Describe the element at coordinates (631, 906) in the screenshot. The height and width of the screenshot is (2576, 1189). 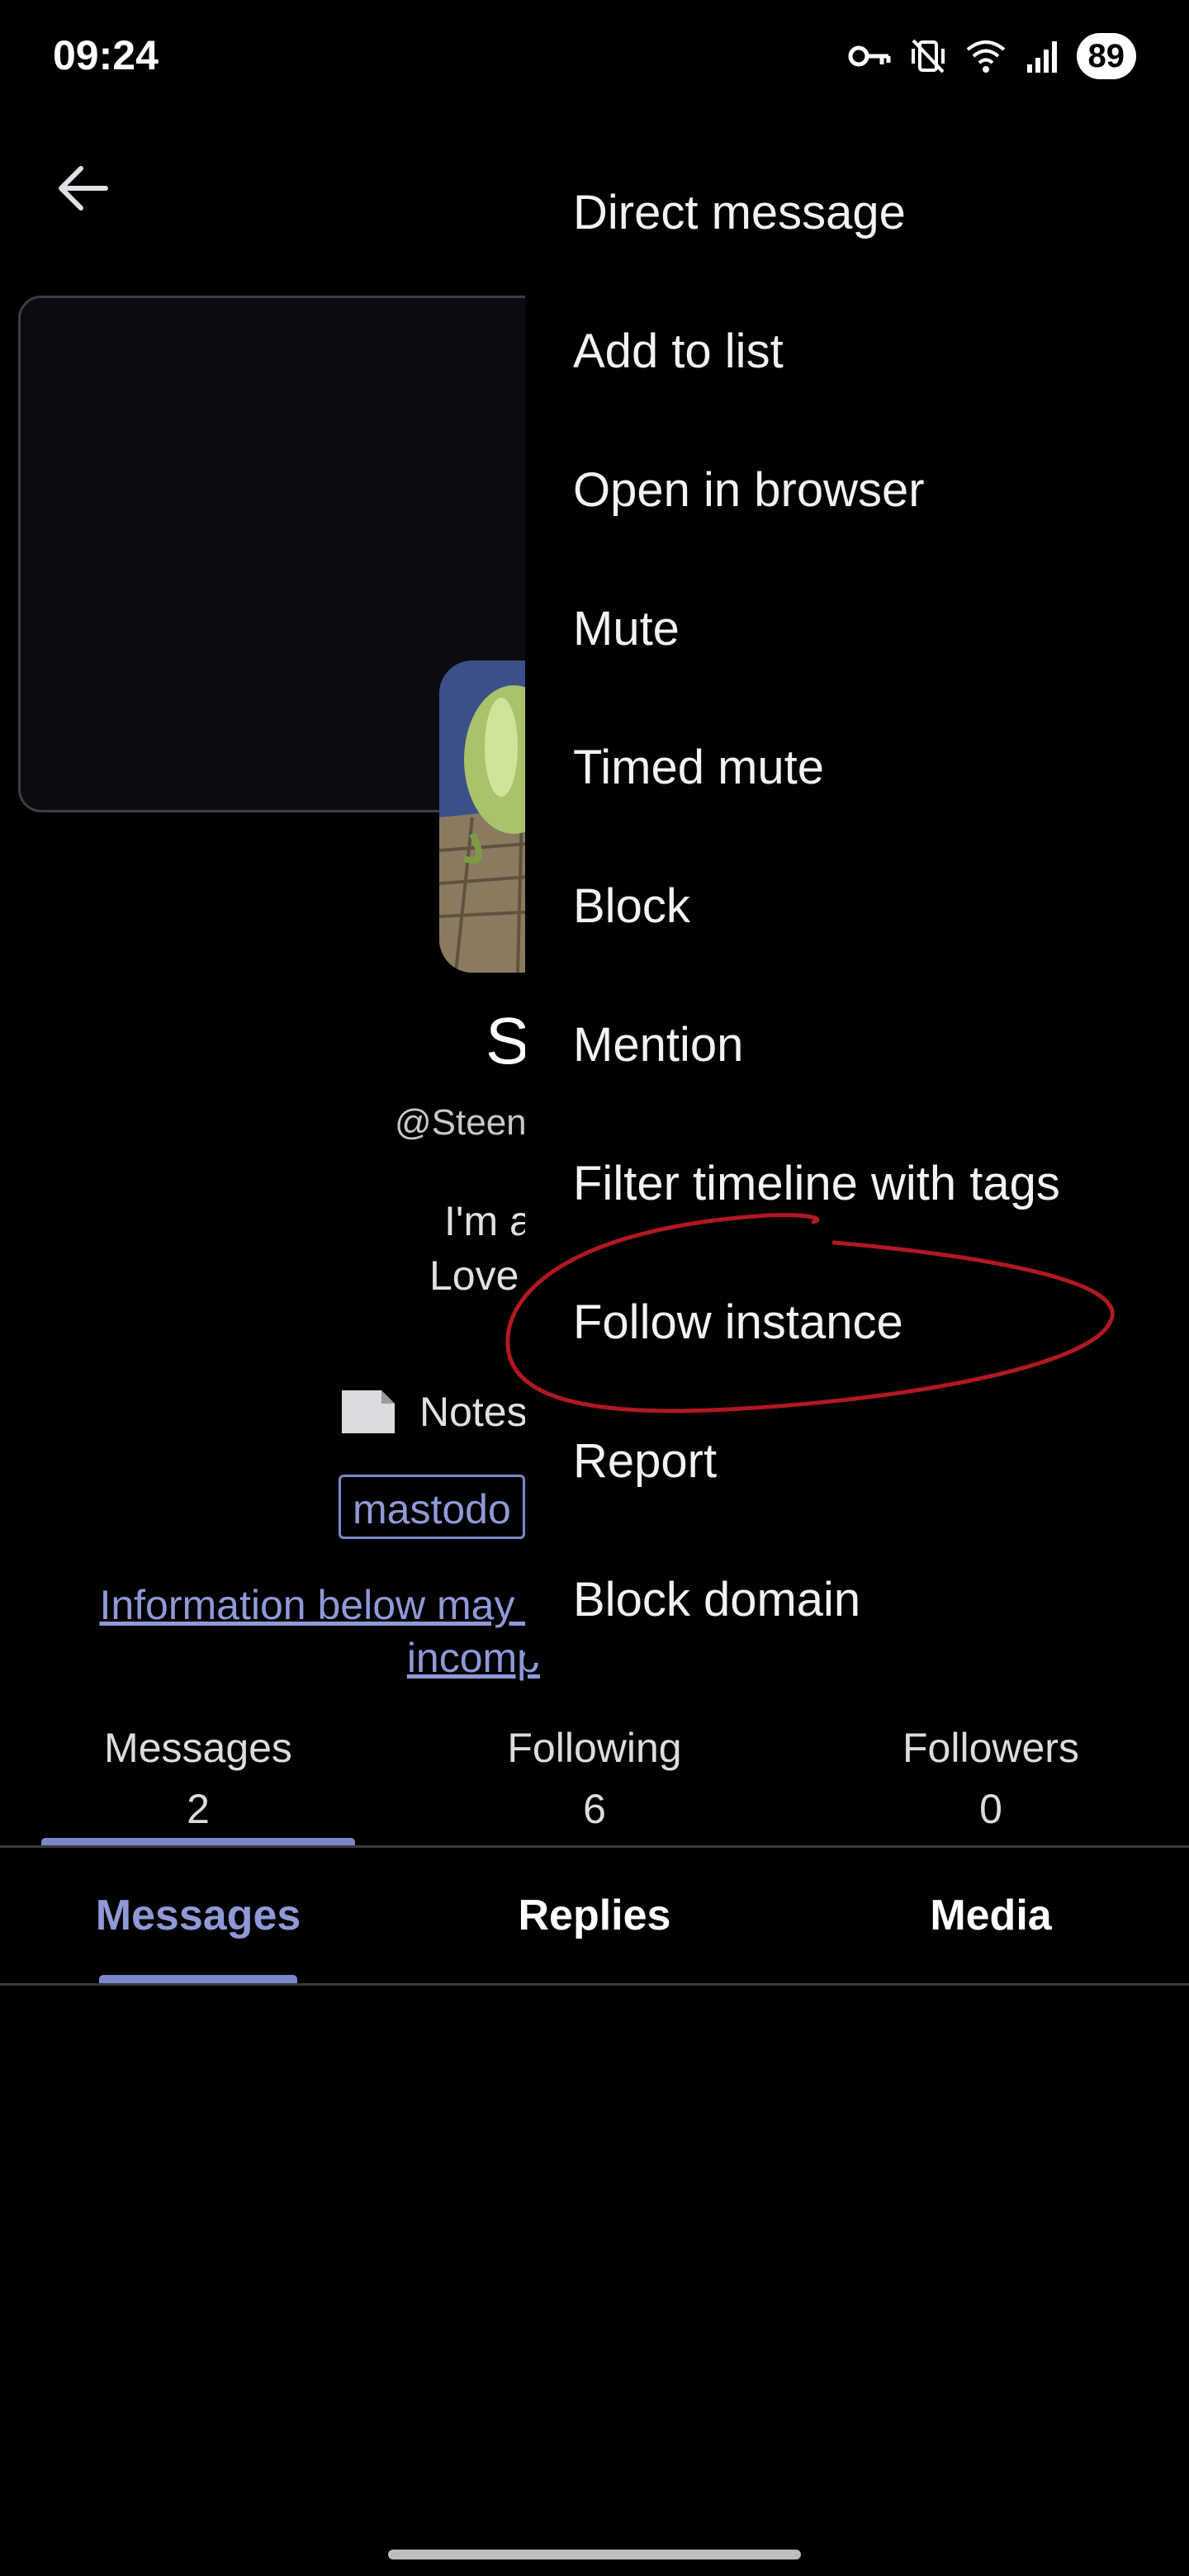
I see `menu-item-block: Block` at that location.